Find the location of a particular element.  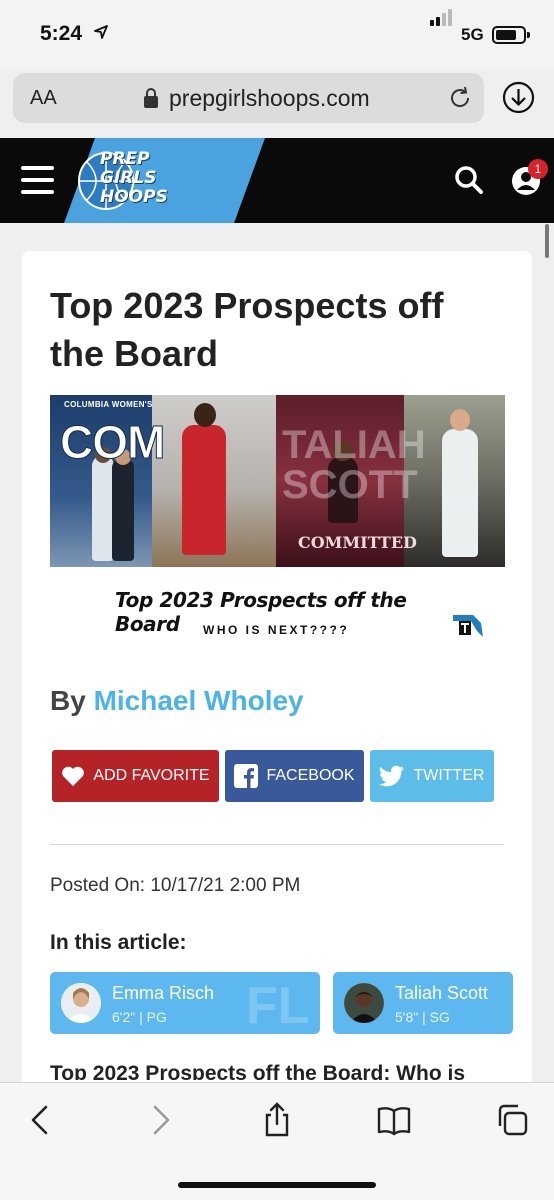

site-logo: PREP GIRLS HOOPS is located at coordinates (134, 178).